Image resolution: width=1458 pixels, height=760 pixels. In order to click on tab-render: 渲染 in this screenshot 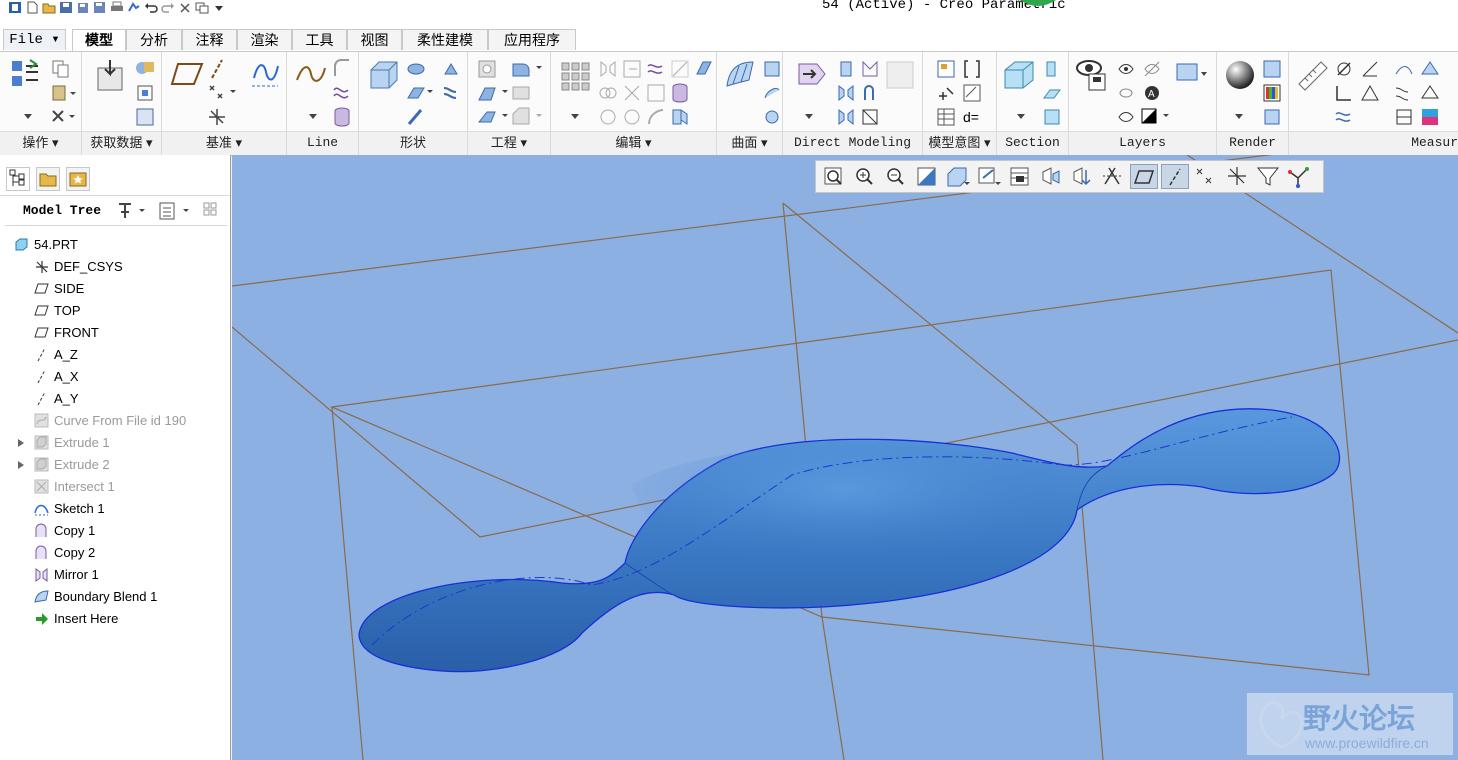, I will do `click(264, 39)`.